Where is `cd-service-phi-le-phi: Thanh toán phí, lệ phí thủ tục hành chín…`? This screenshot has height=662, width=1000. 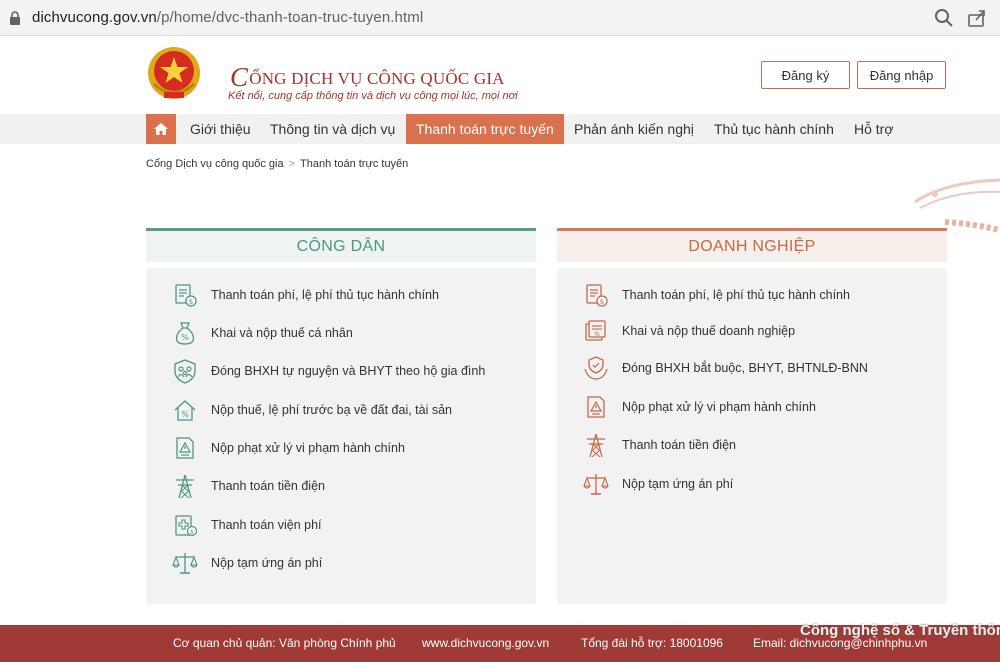
cd-service-phi-le-phi: Thanh toán phí, lệ phí thủ tục hành chín… is located at coordinates (305, 295).